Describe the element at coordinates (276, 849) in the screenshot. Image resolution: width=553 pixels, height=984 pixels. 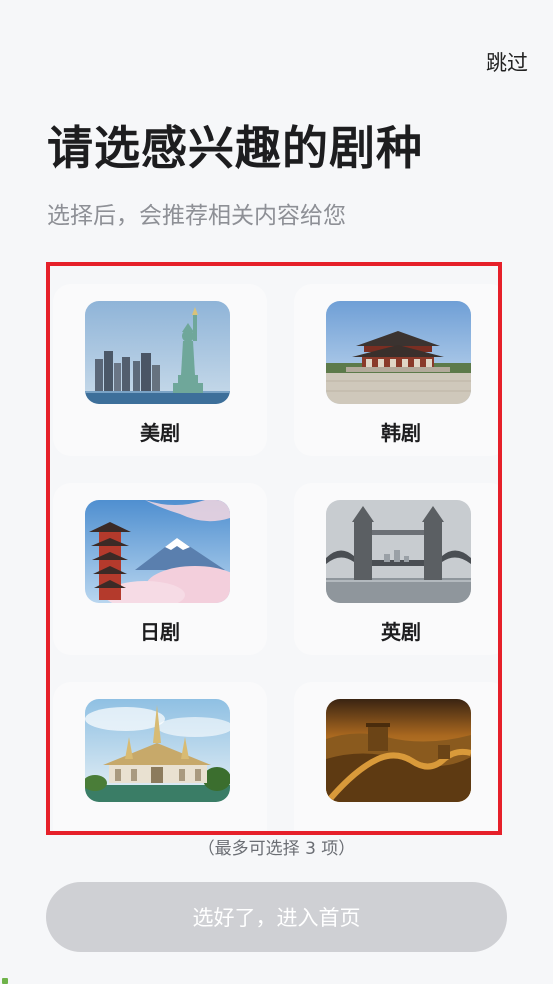
I see `selection-limit-note: （最多可选择 3 项）` at that location.